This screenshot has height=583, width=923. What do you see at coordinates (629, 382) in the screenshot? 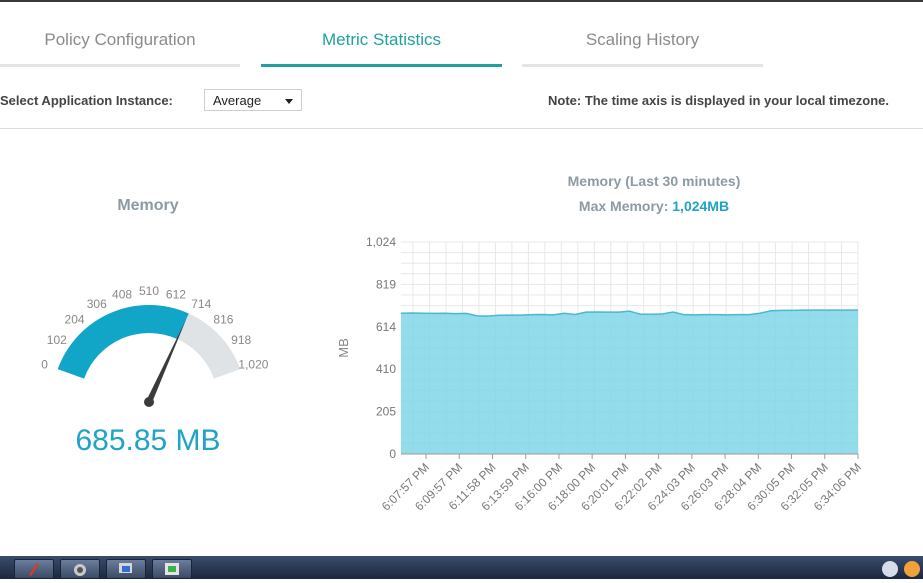
I see `memory-series-area` at bounding box center [629, 382].